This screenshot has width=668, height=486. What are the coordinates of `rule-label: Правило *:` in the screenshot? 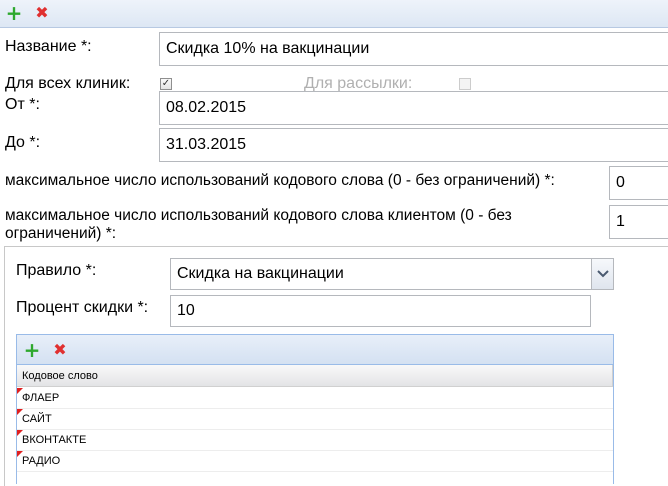 It's located at (56, 270).